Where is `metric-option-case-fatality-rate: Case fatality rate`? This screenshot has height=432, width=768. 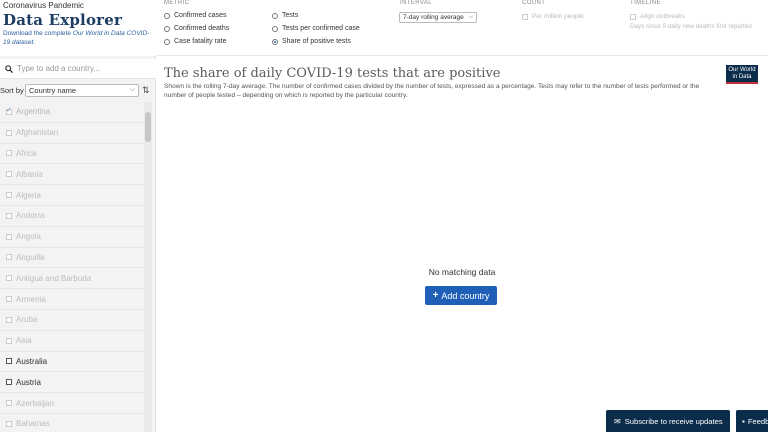 metric-option-case-fatality-rate: Case fatality rate is located at coordinates (195, 41).